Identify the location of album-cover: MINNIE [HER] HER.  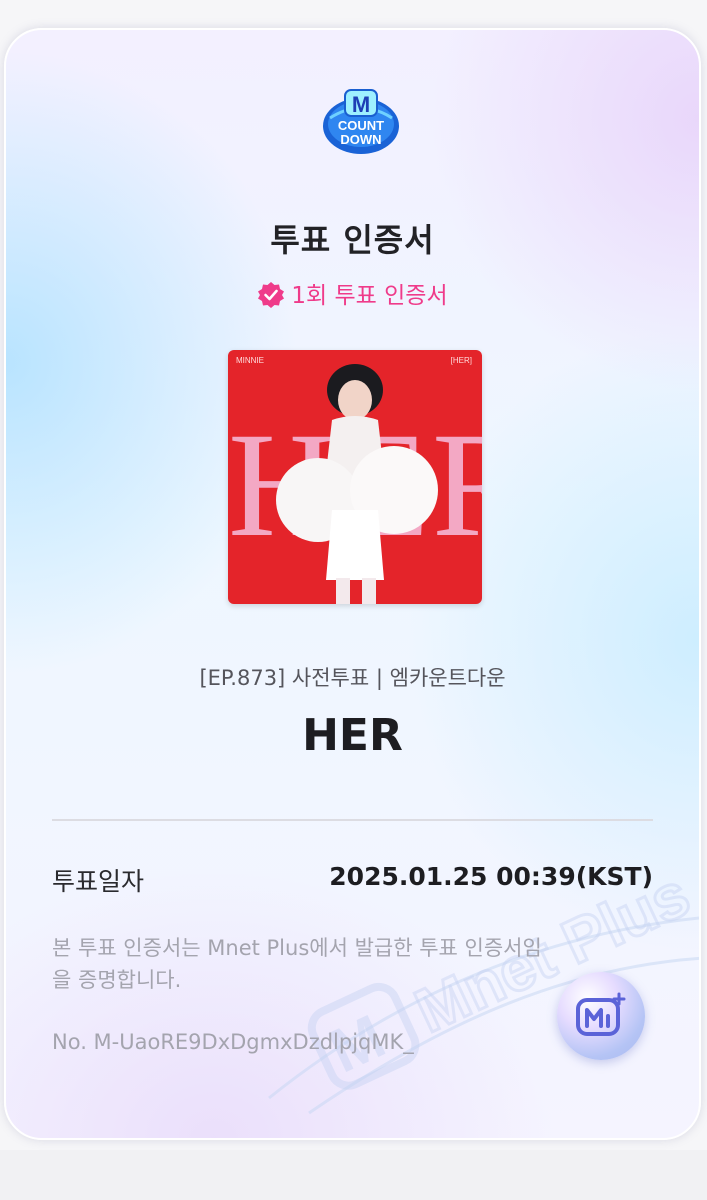
(355, 477).